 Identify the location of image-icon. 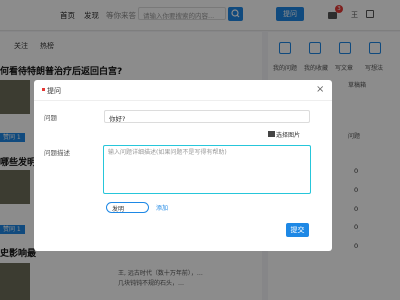
(271, 134).